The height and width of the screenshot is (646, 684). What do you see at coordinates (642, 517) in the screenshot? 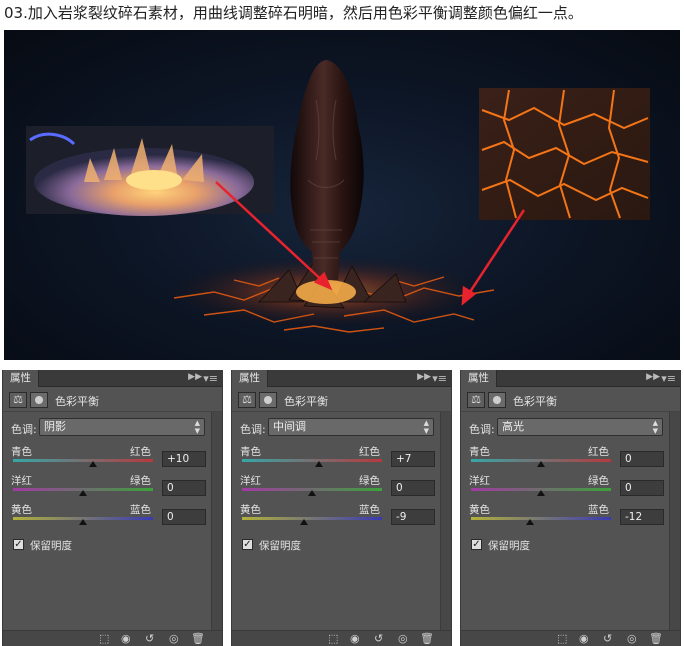
I see `slider-value-input: -12` at bounding box center [642, 517].